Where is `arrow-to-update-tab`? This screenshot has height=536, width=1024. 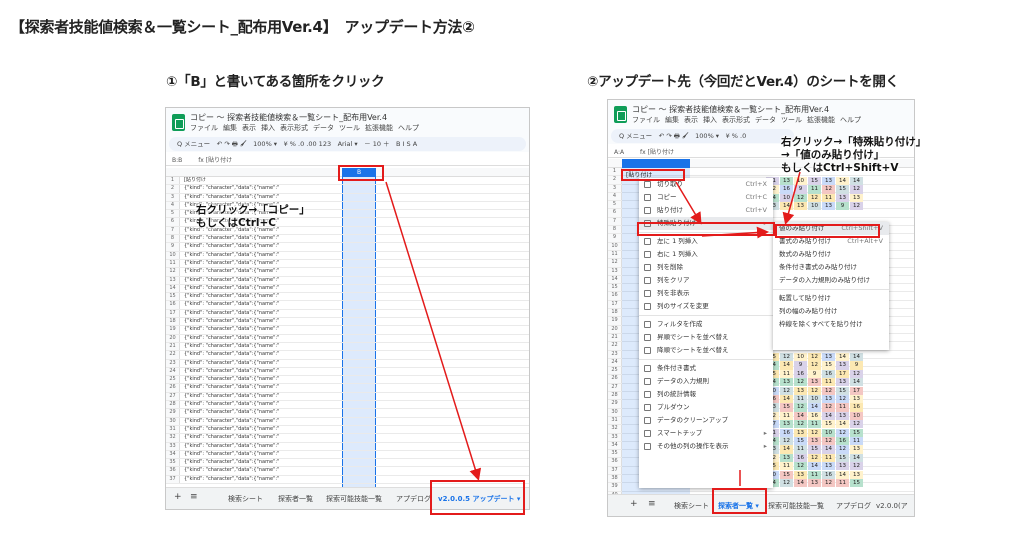 arrow-to-update-tab is located at coordinates (433, 331).